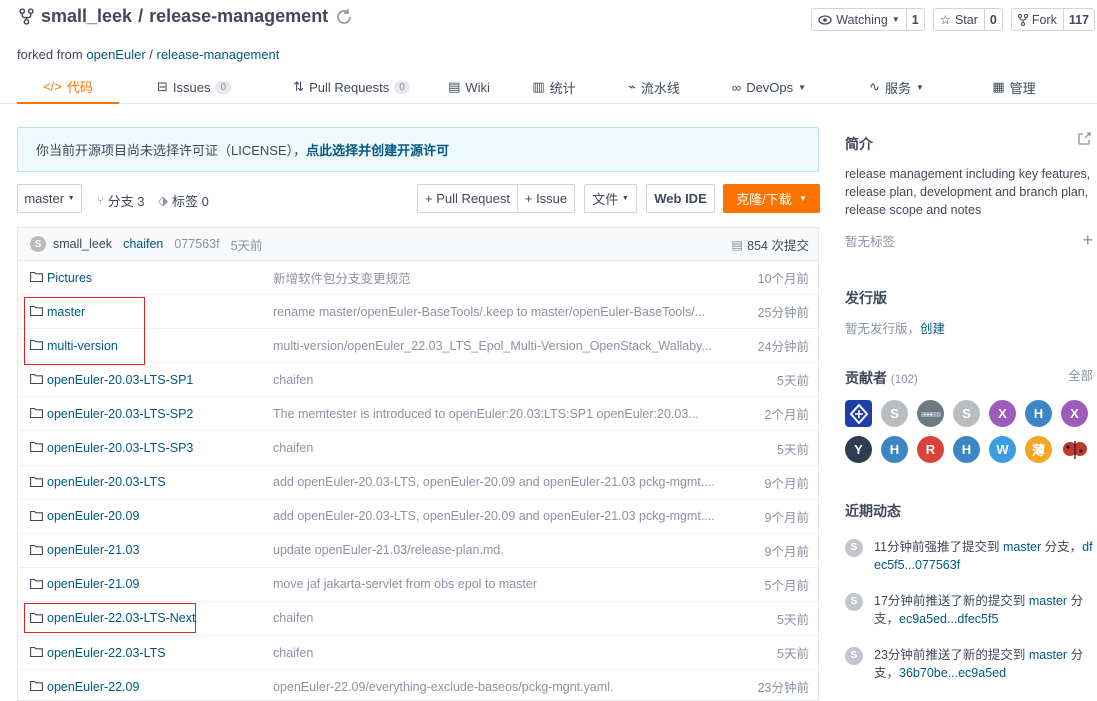  Describe the element at coordinates (554, 87) in the screenshot. I see `tab-stats: ▥ 统计` at that location.